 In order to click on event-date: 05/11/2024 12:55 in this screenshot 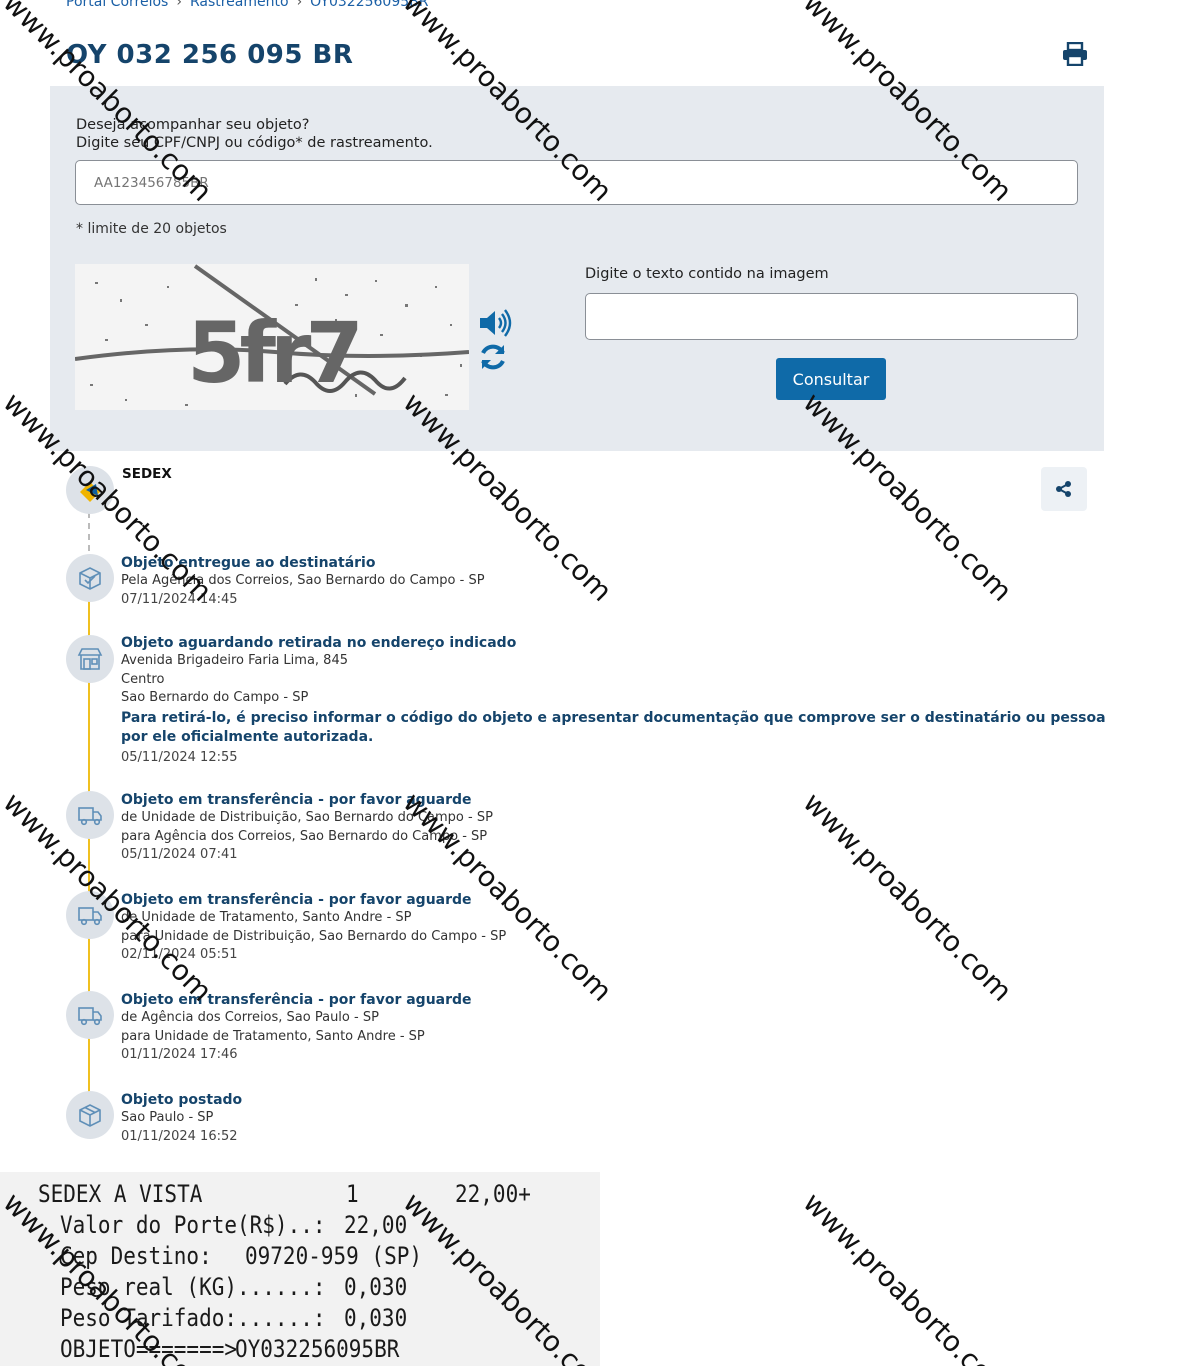, I will do `click(179, 757)`.